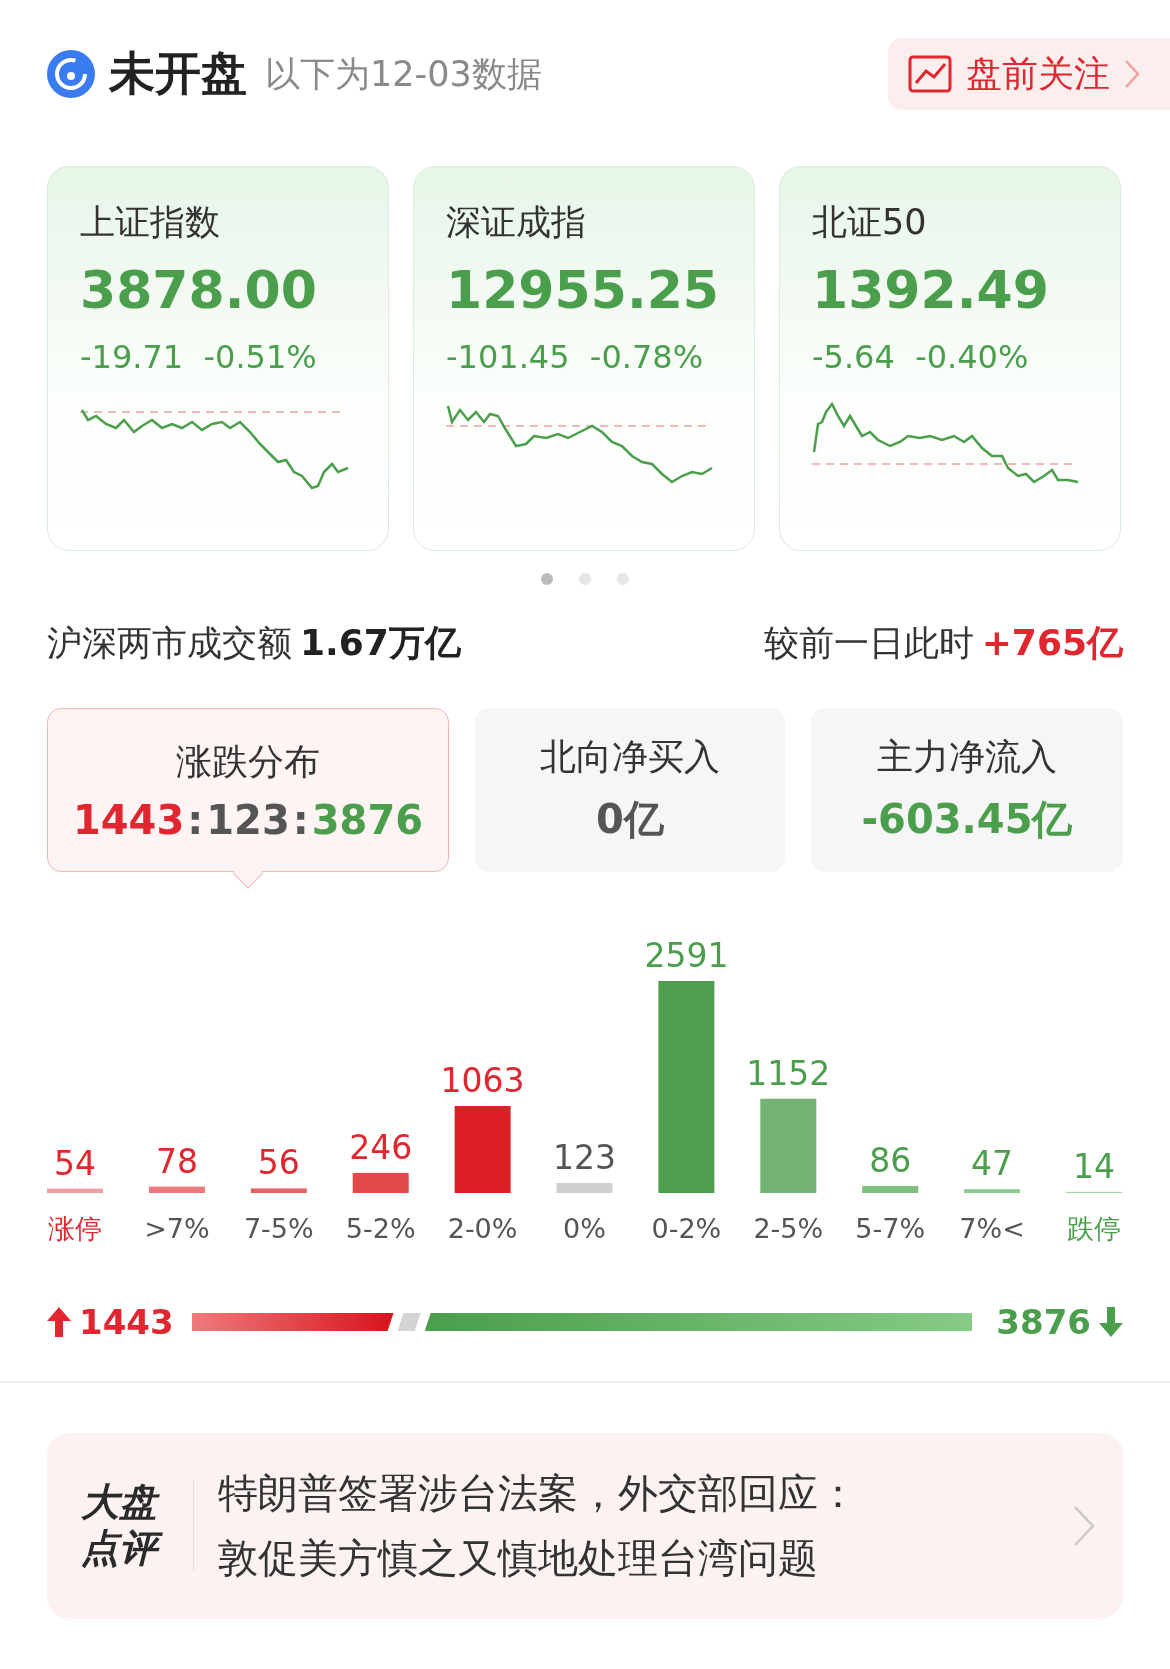  What do you see at coordinates (890, 1228) in the screenshot?
I see `bar-category: 5-7%` at bounding box center [890, 1228].